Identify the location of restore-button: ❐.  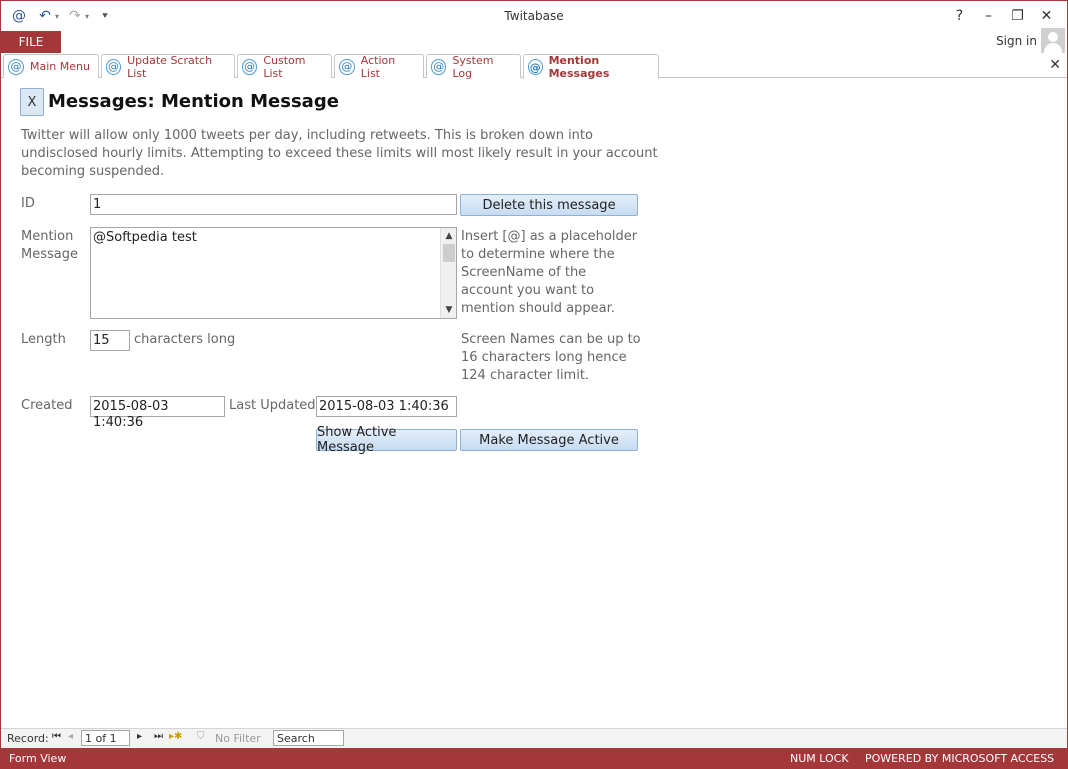
(1017, 16).